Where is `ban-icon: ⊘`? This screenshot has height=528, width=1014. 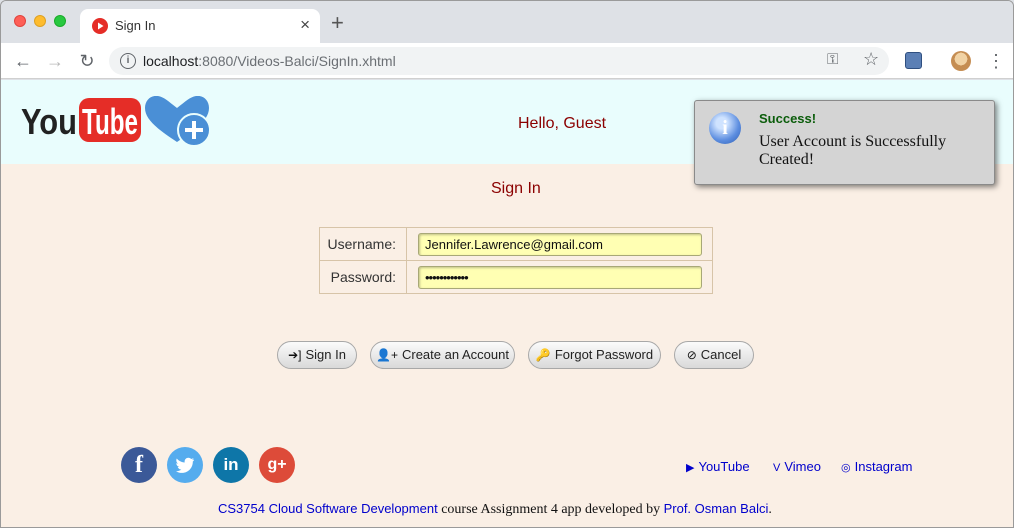 ban-icon: ⊘ is located at coordinates (691, 355).